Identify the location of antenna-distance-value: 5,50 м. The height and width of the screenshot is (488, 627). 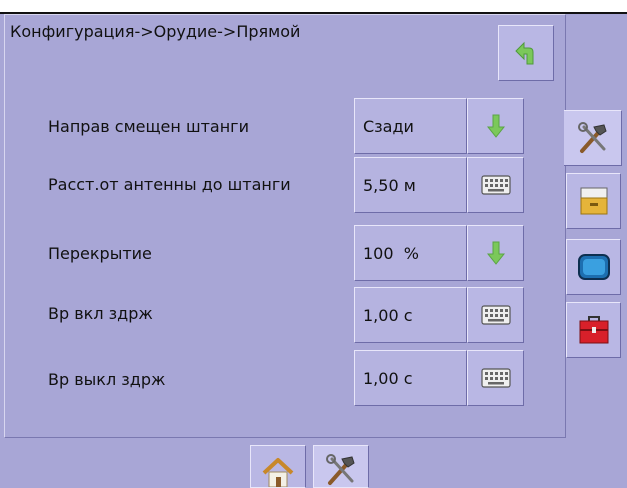
(389, 185).